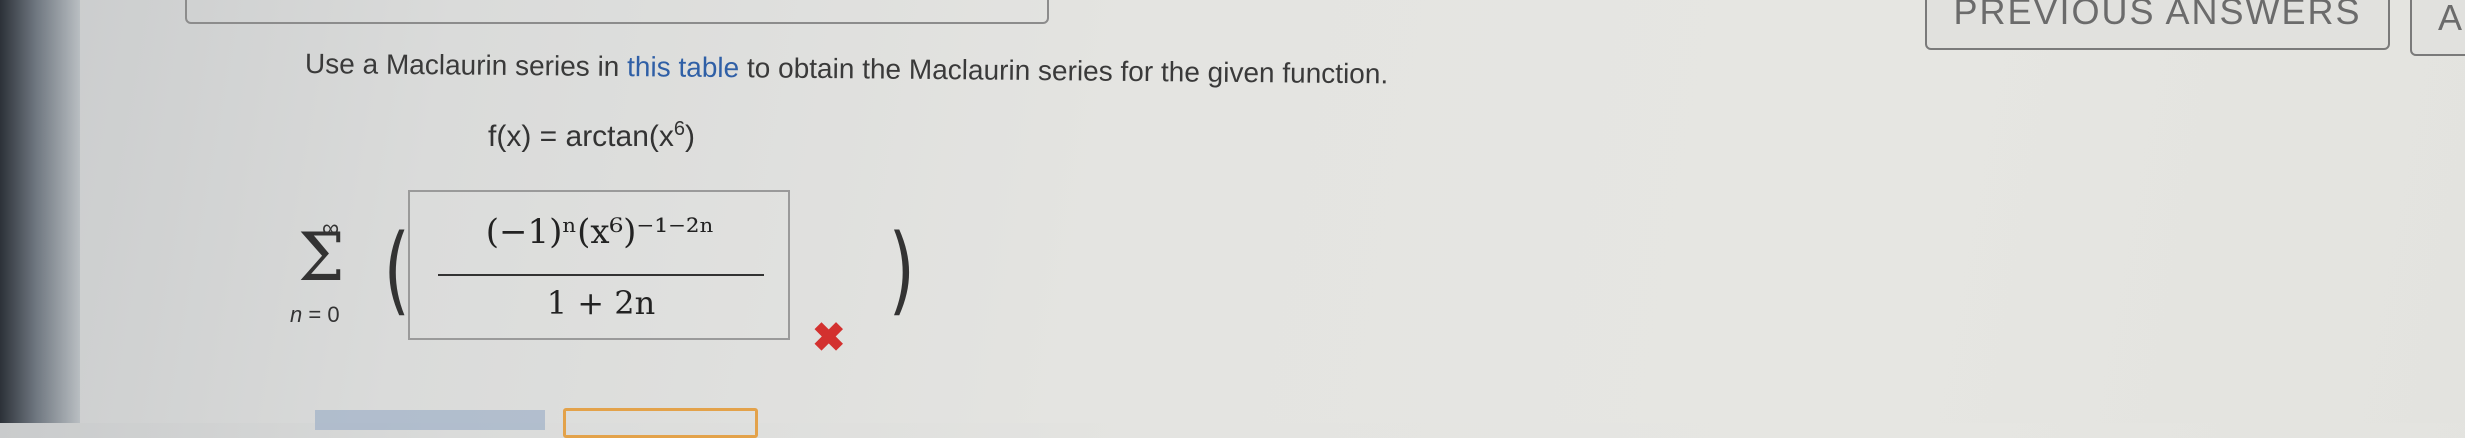 The height and width of the screenshot is (438, 2465). I want to click on summation-symbol: ∞ Σ n = 0, so click(335, 271).